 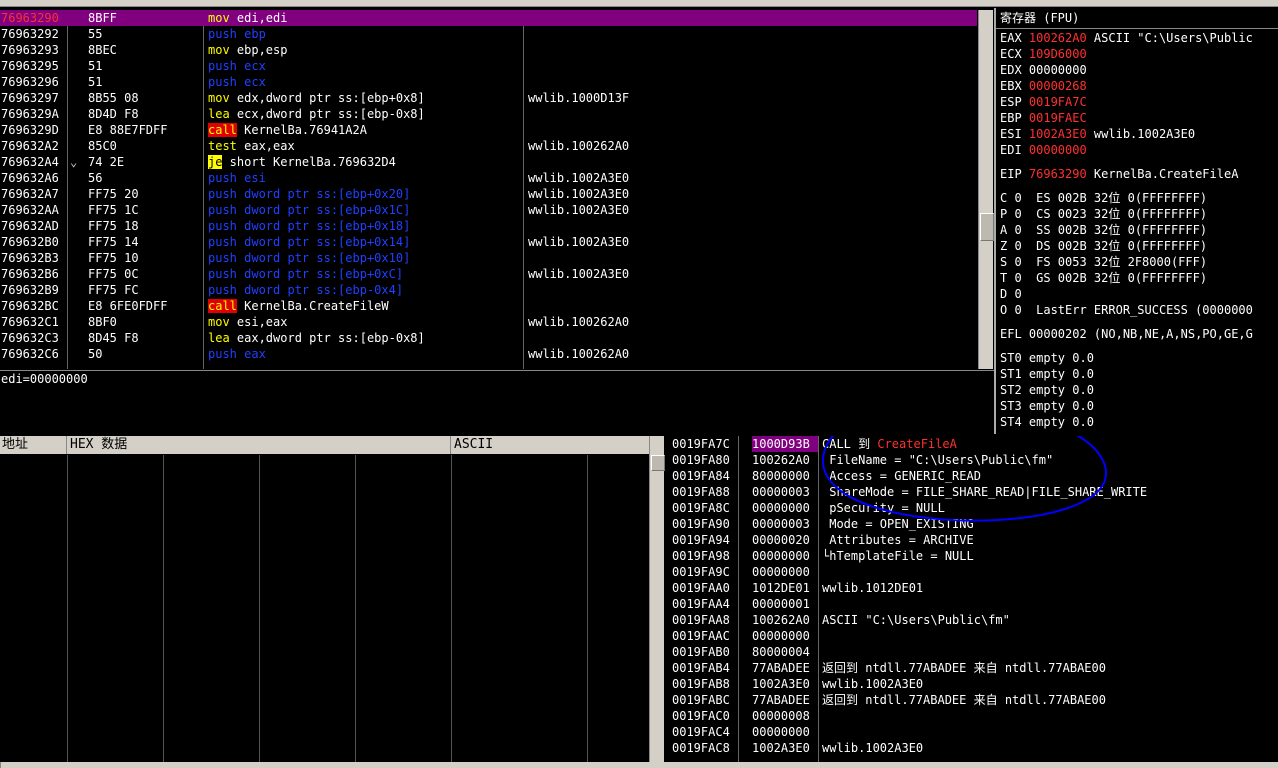 What do you see at coordinates (323, 210) in the screenshot?
I see `disasm-operands: dword ptr ss:[ebp+0x1C]` at bounding box center [323, 210].